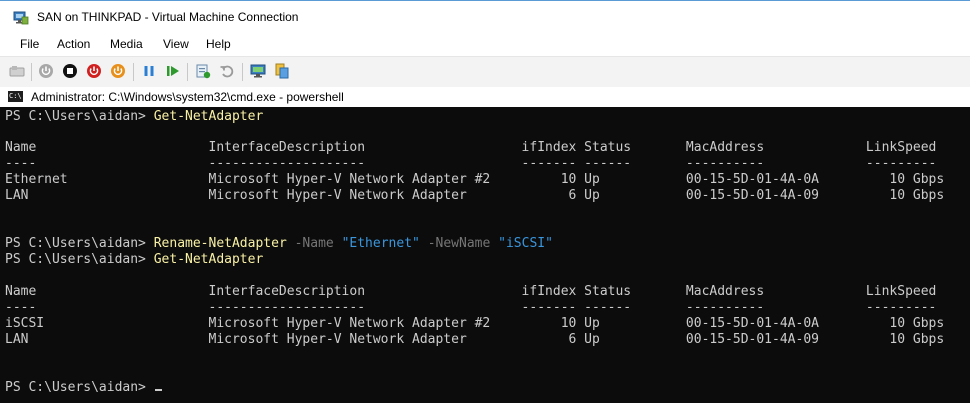 The width and height of the screenshot is (970, 403). Describe the element at coordinates (158, 390) in the screenshot. I see `text-cursor` at that location.